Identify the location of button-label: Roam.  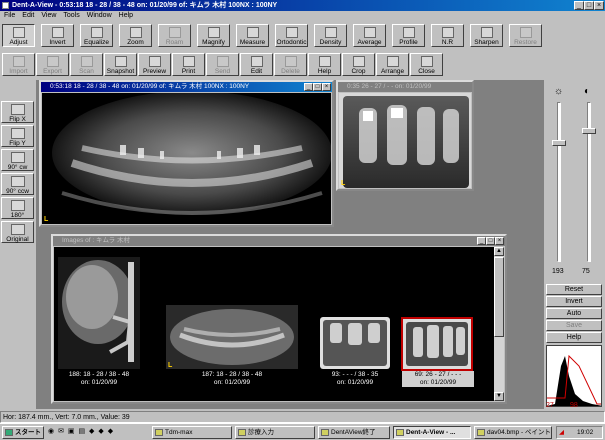
(174, 42).